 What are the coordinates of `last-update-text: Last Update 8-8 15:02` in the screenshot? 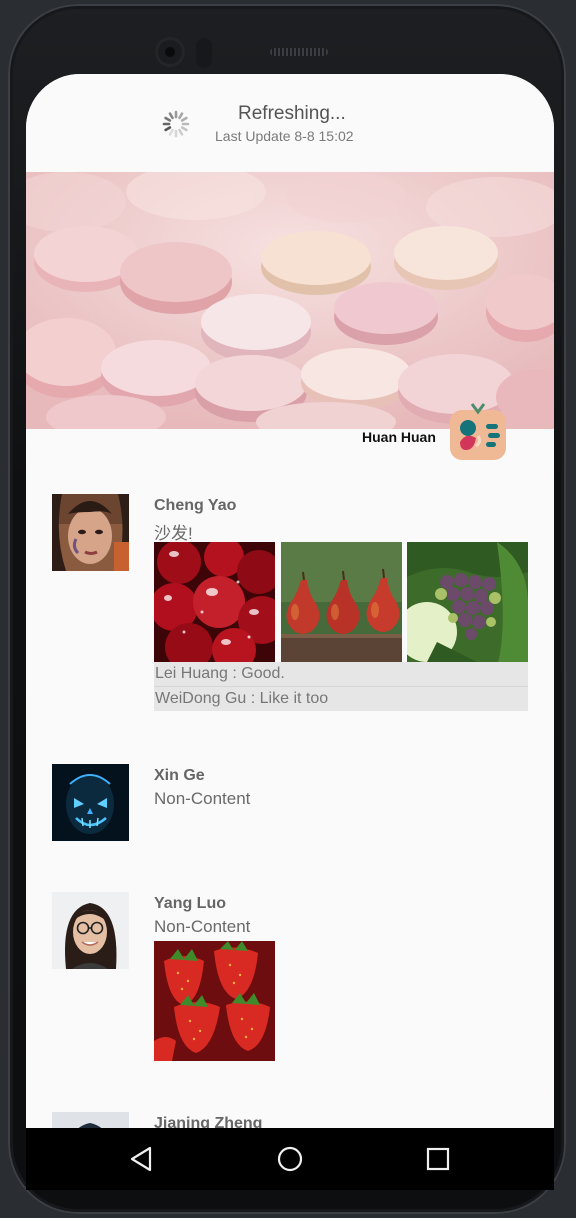 It's located at (284, 136).